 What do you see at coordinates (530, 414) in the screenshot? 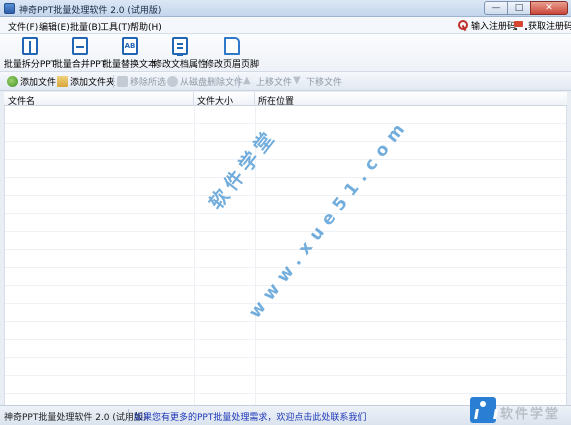
I see `corner-brand-text: 软件学堂` at bounding box center [530, 414].